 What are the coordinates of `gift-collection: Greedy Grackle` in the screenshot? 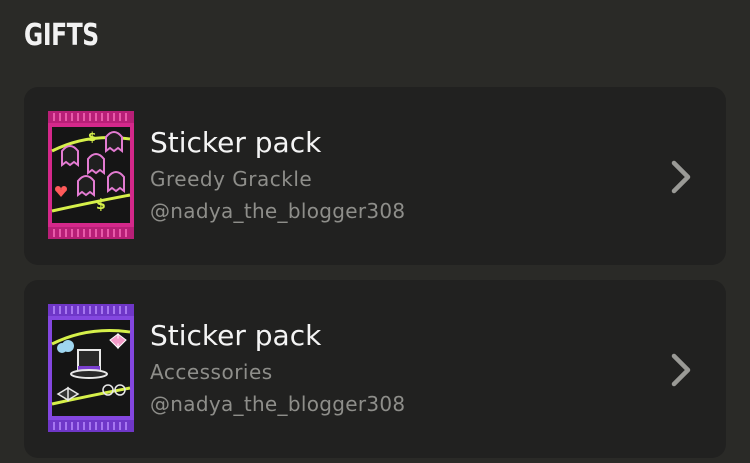 It's located at (231, 179).